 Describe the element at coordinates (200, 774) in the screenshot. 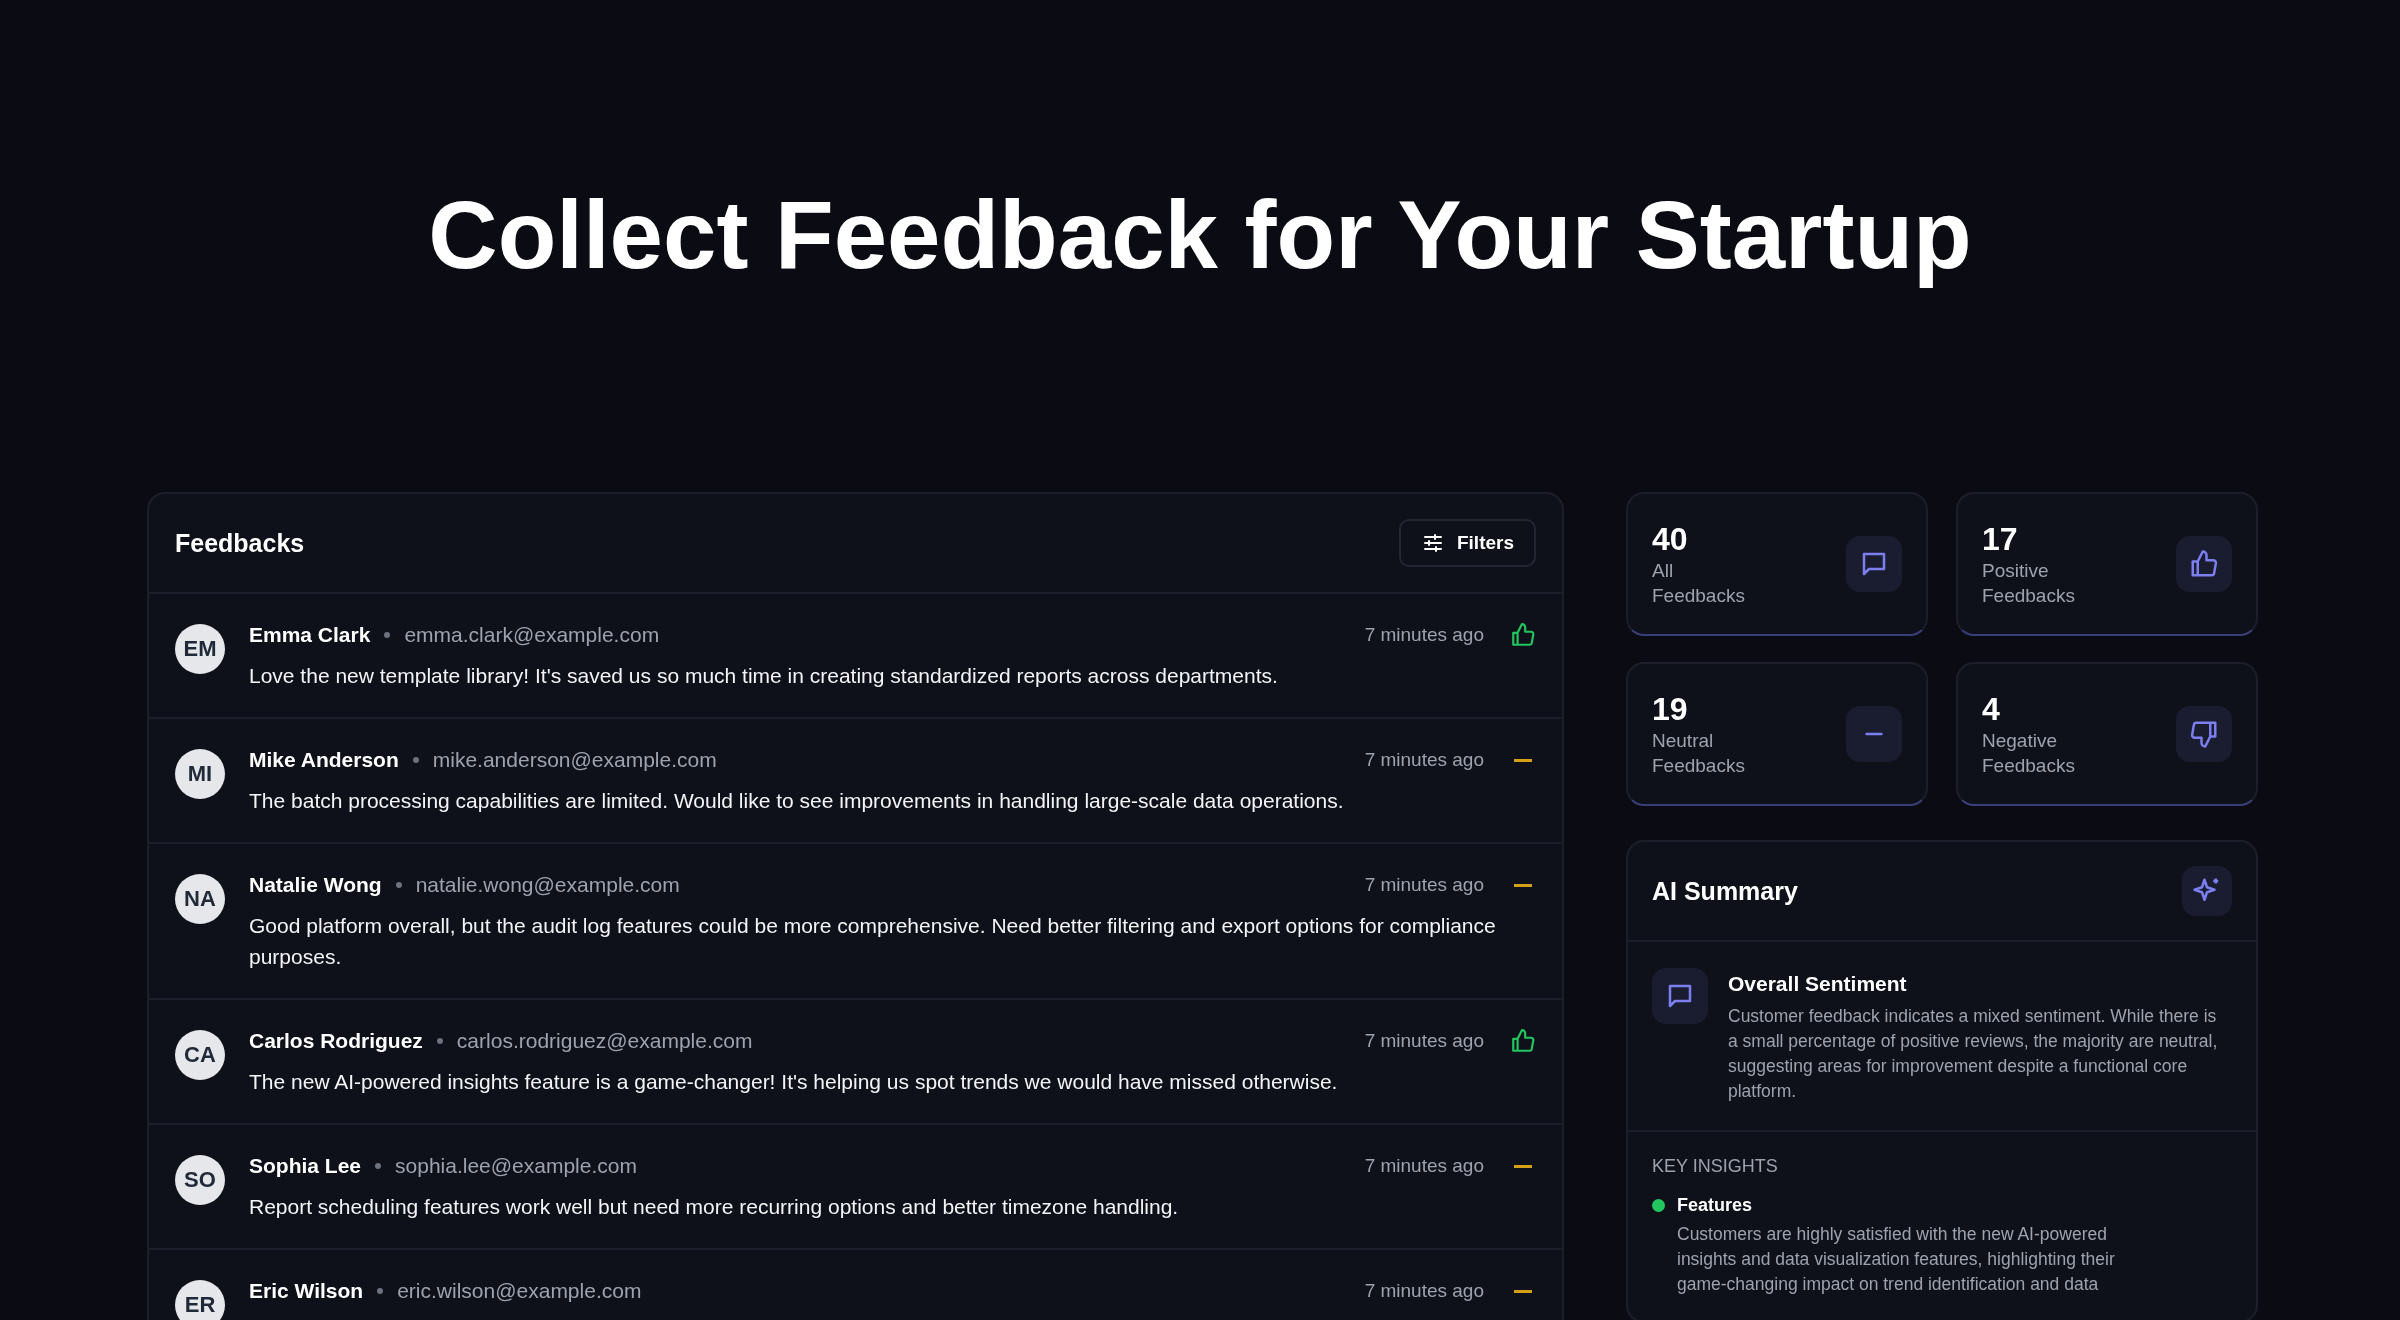

I see `avatar: MI` at that location.